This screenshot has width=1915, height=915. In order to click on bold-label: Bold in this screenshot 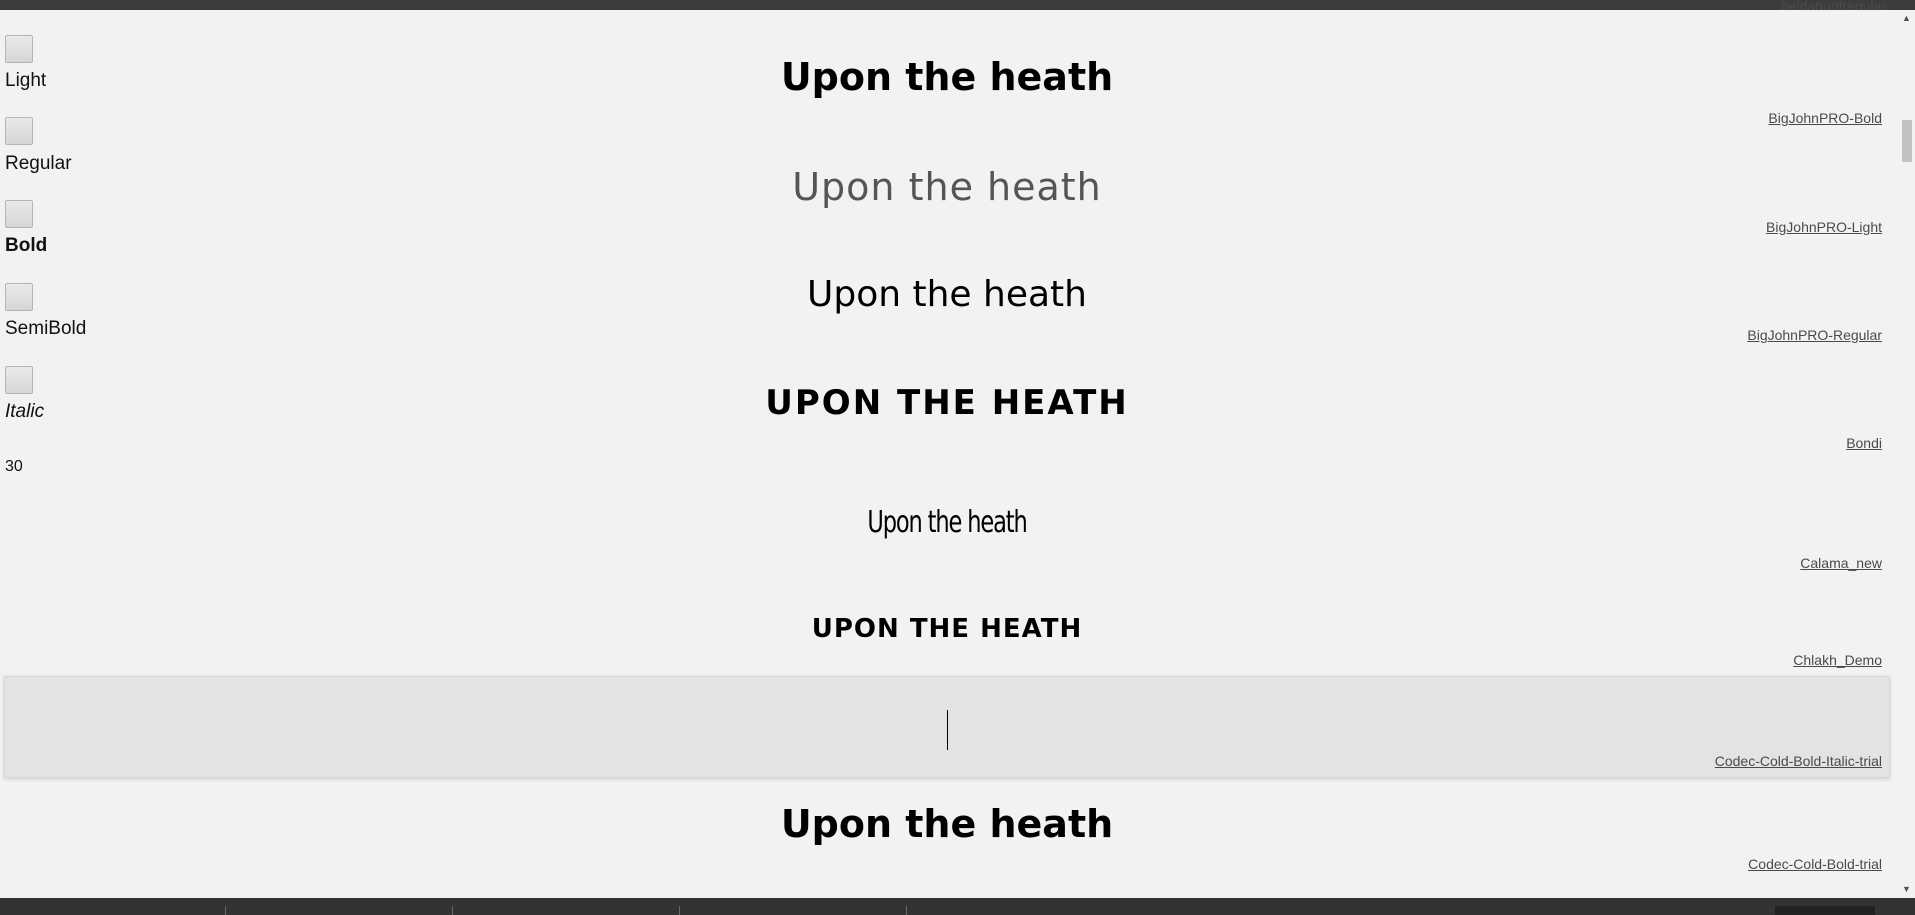, I will do `click(26, 245)`.